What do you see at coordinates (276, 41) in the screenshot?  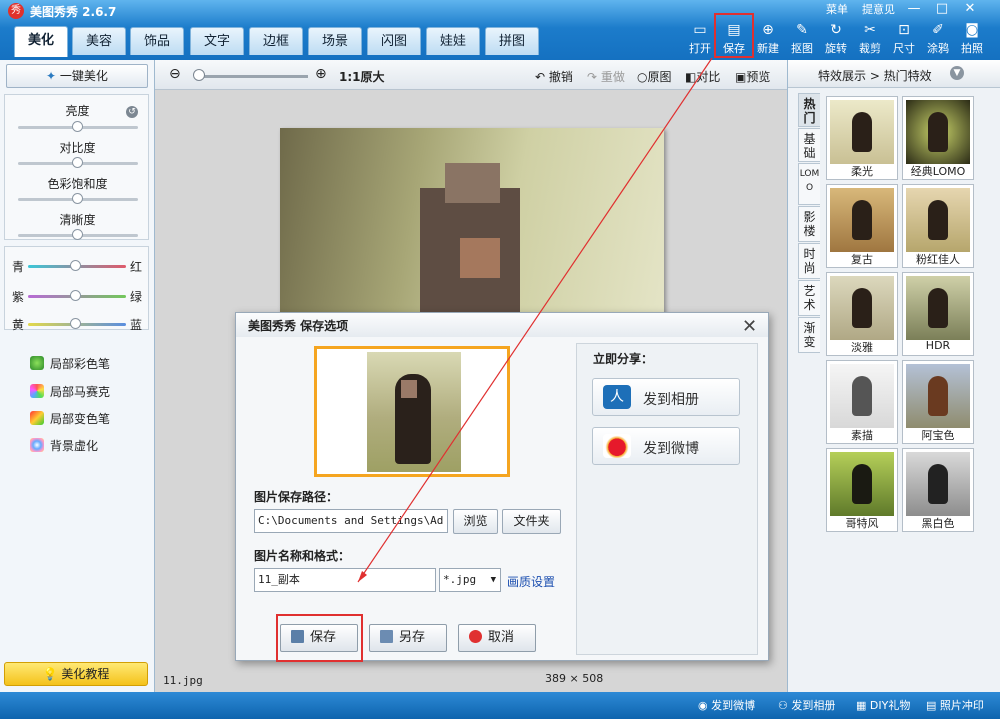 I see `tab-border: 边框` at bounding box center [276, 41].